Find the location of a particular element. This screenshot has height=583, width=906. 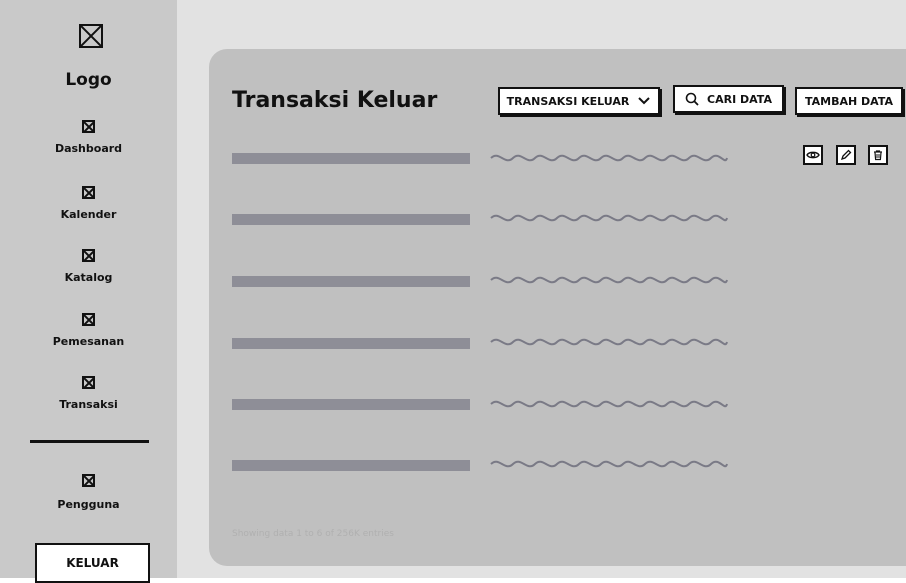

view-button is located at coordinates (813, 155).